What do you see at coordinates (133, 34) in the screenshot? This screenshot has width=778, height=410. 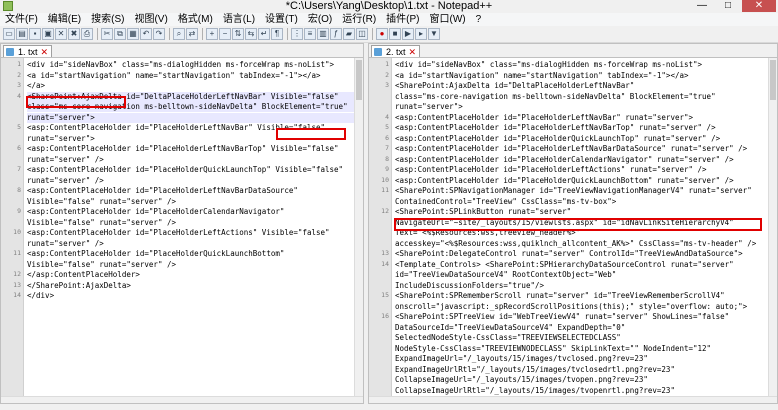 I see `paste-icon: ▦` at bounding box center [133, 34].